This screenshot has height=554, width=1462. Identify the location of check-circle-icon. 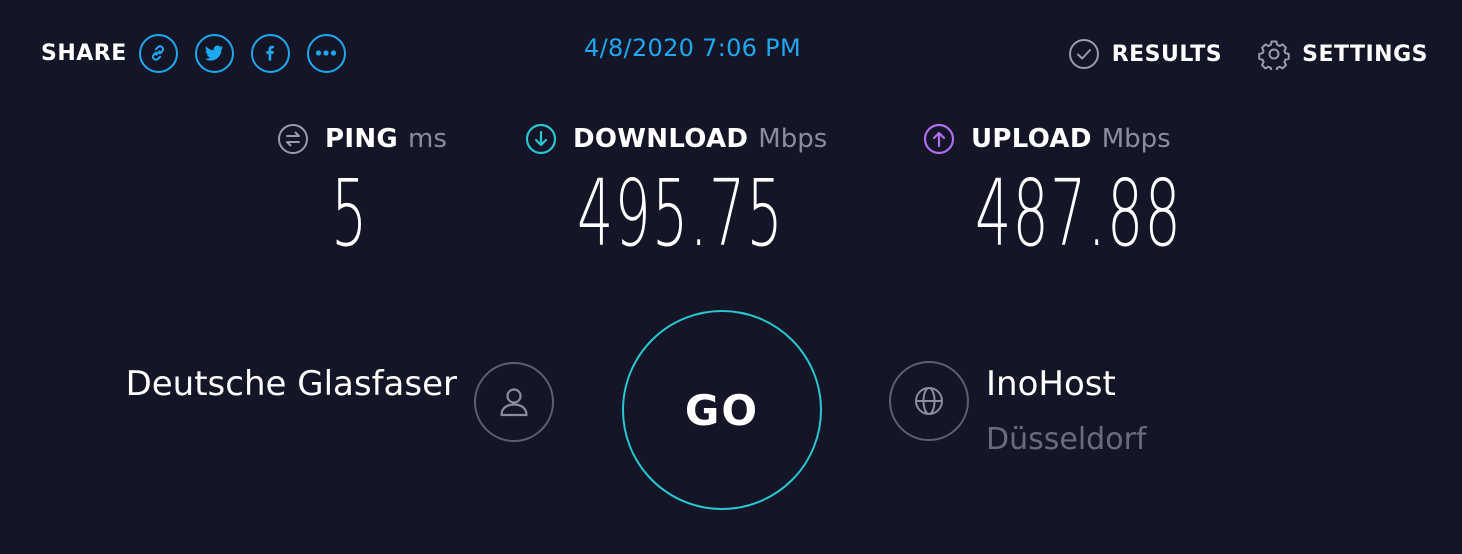
(1084, 54).